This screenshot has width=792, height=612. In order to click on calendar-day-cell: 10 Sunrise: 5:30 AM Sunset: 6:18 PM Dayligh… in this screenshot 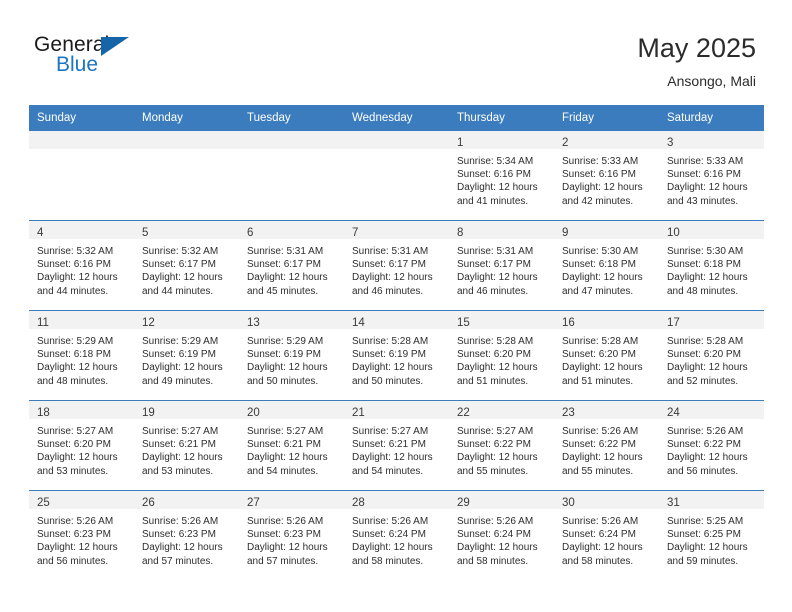, I will do `click(711, 265)`.